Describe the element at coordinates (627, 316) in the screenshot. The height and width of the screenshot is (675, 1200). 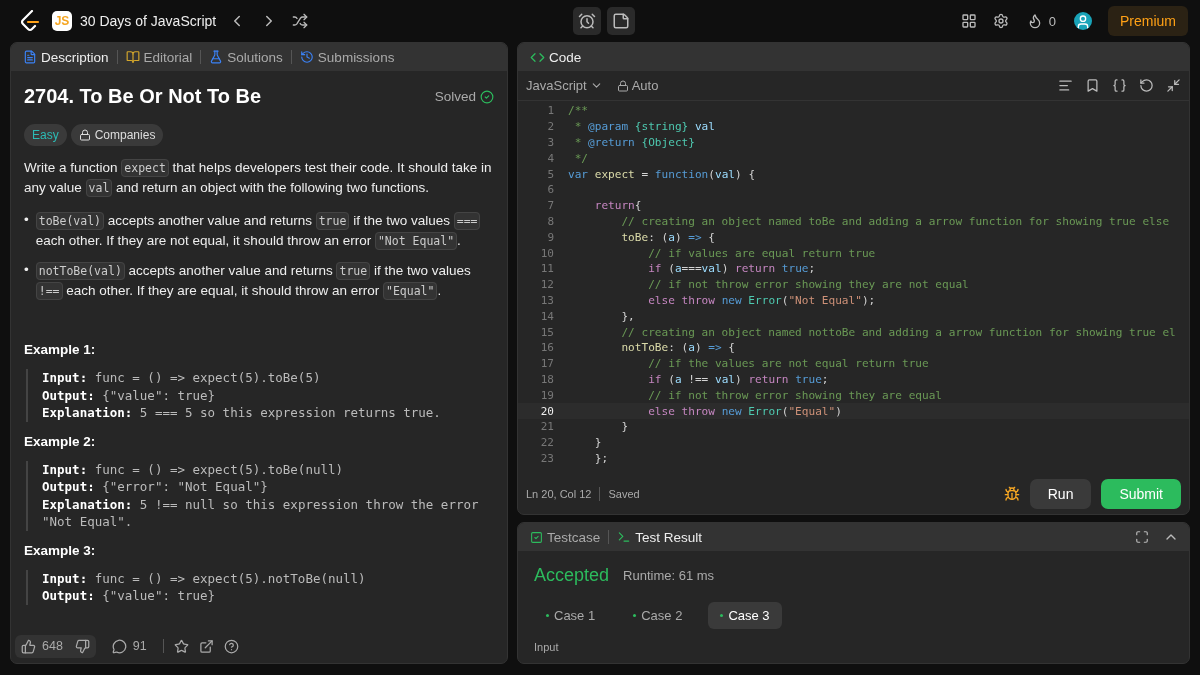
I see `code-line: },` at that location.